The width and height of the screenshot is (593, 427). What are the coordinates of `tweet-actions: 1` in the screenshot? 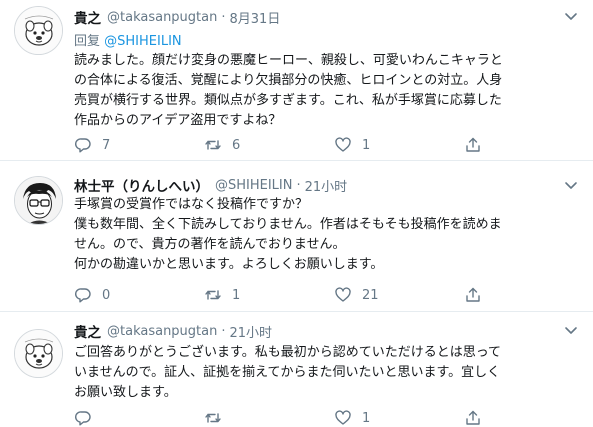 It's located at (304, 417).